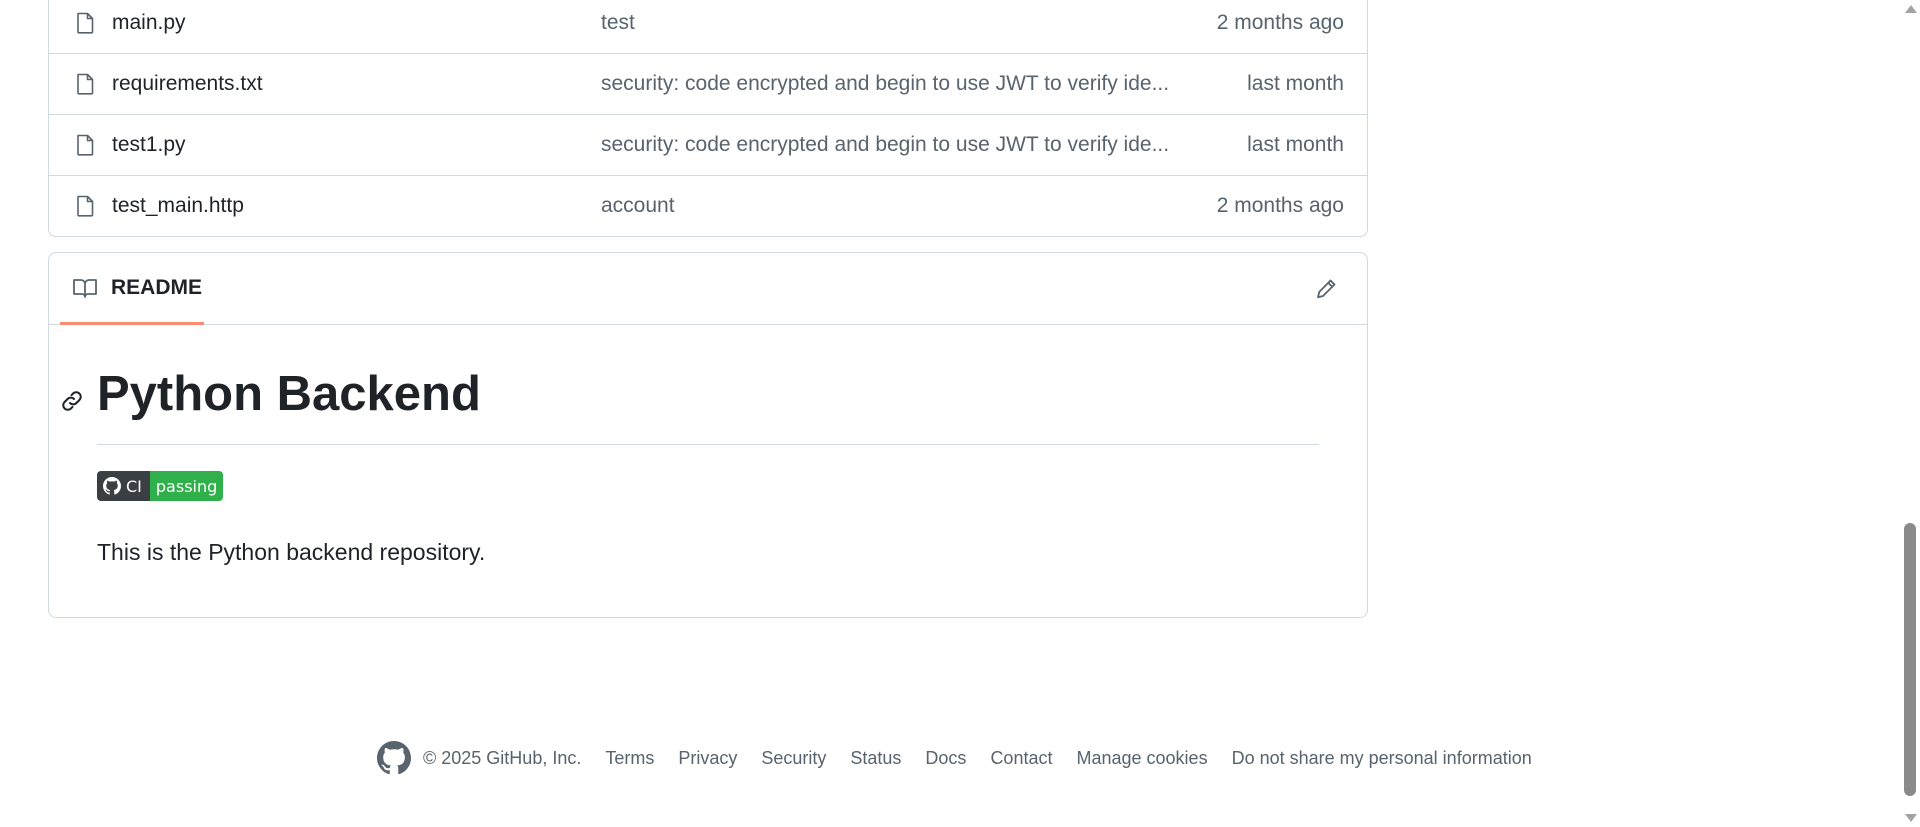 This screenshot has width=1920, height=827. I want to click on scroll-down-arrow-icon, so click(1911, 818).